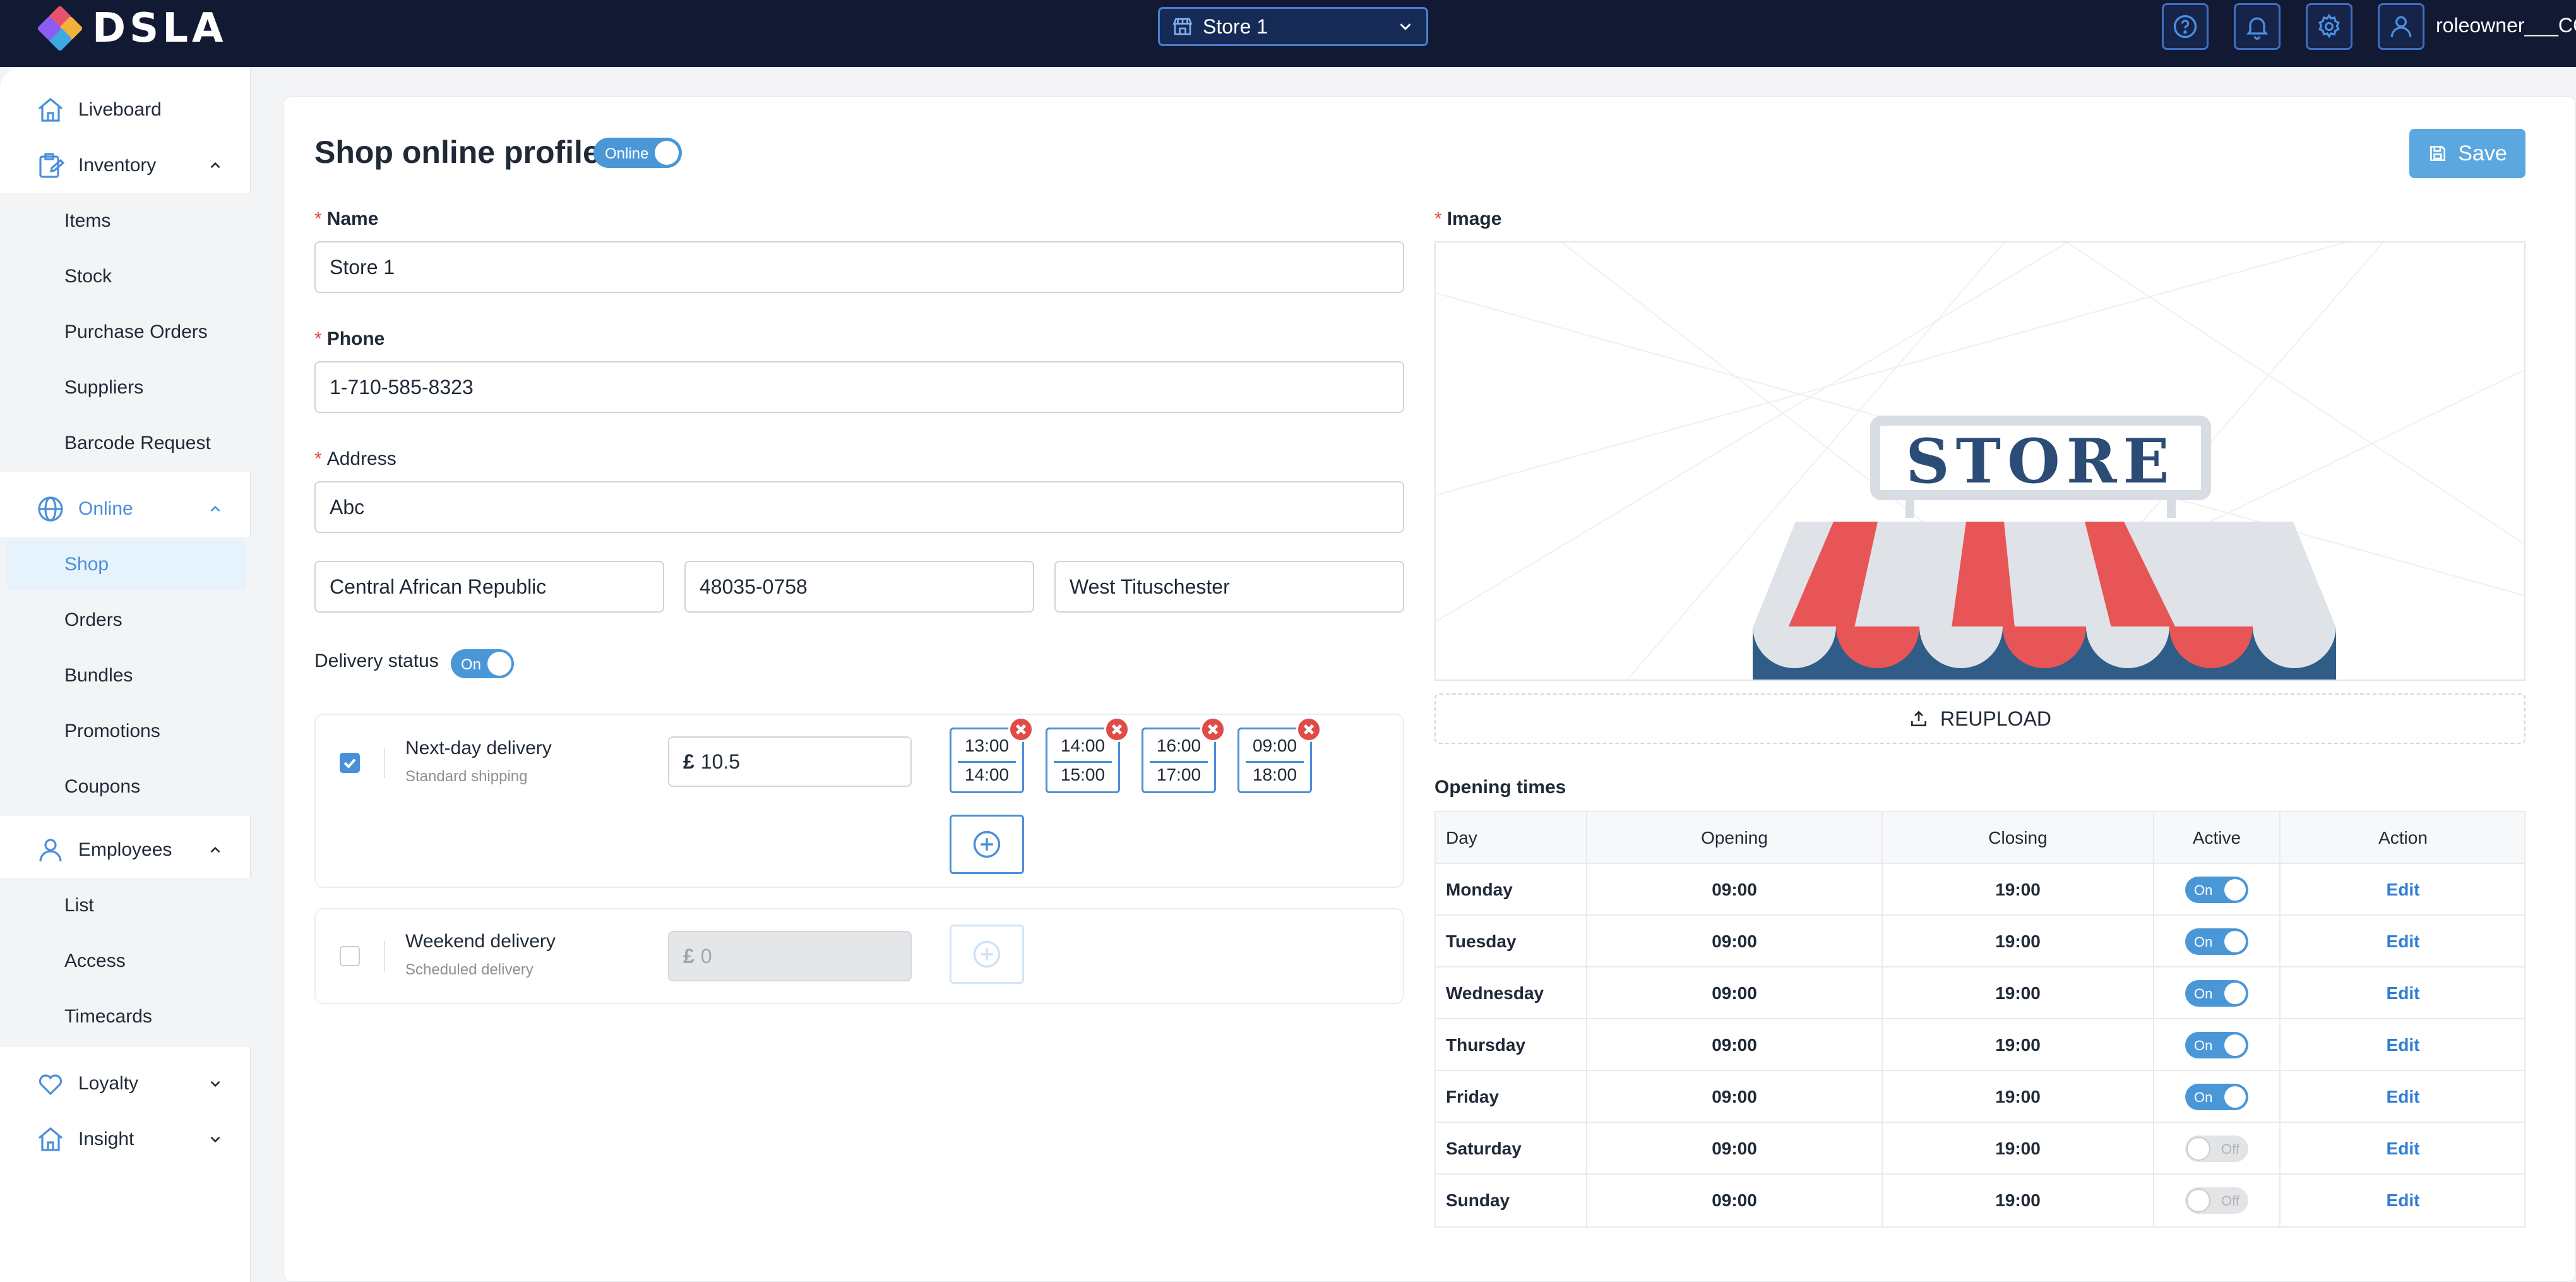 This screenshot has height=1282, width=2576. Describe the element at coordinates (2506, 25) in the screenshot. I see `username: roleowner___CC` at that location.